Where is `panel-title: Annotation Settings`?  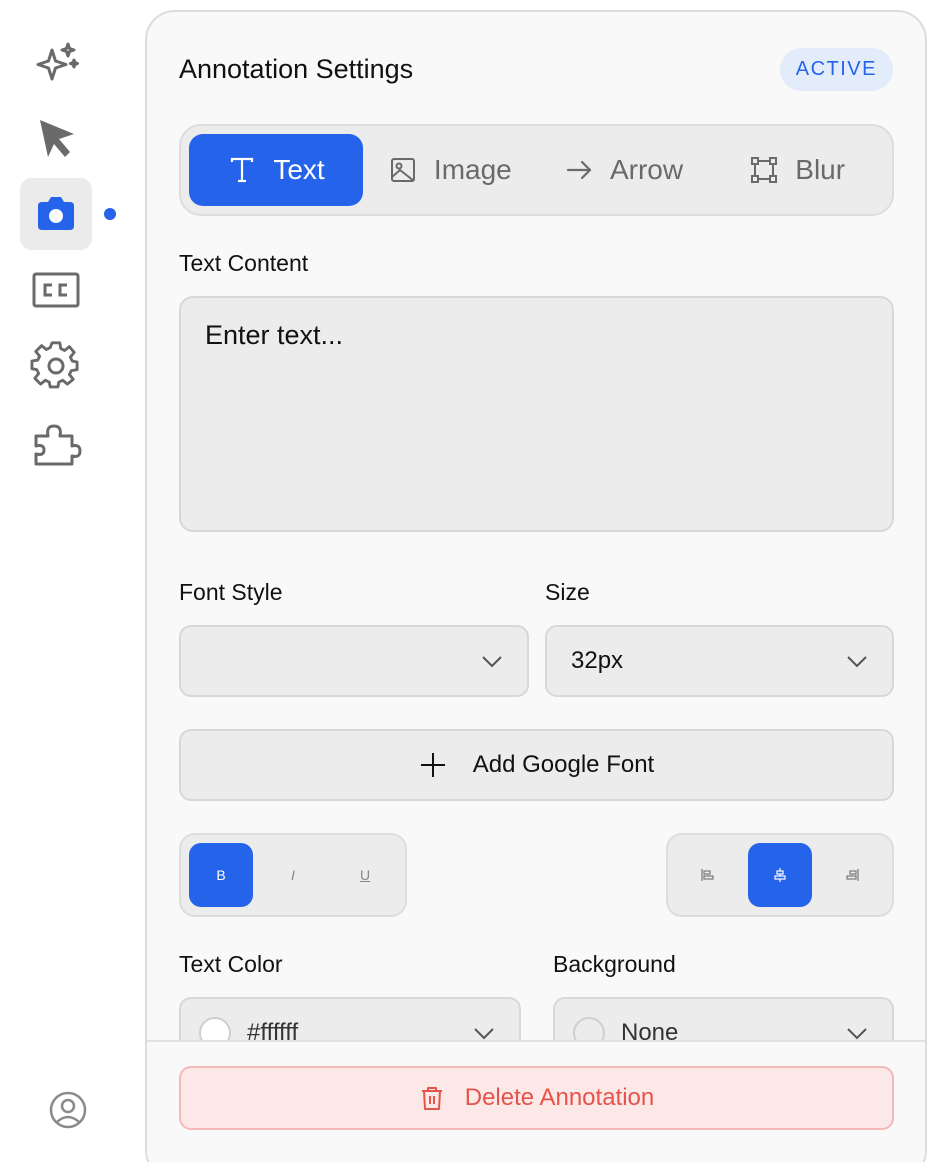
panel-title: Annotation Settings is located at coordinates (296, 68).